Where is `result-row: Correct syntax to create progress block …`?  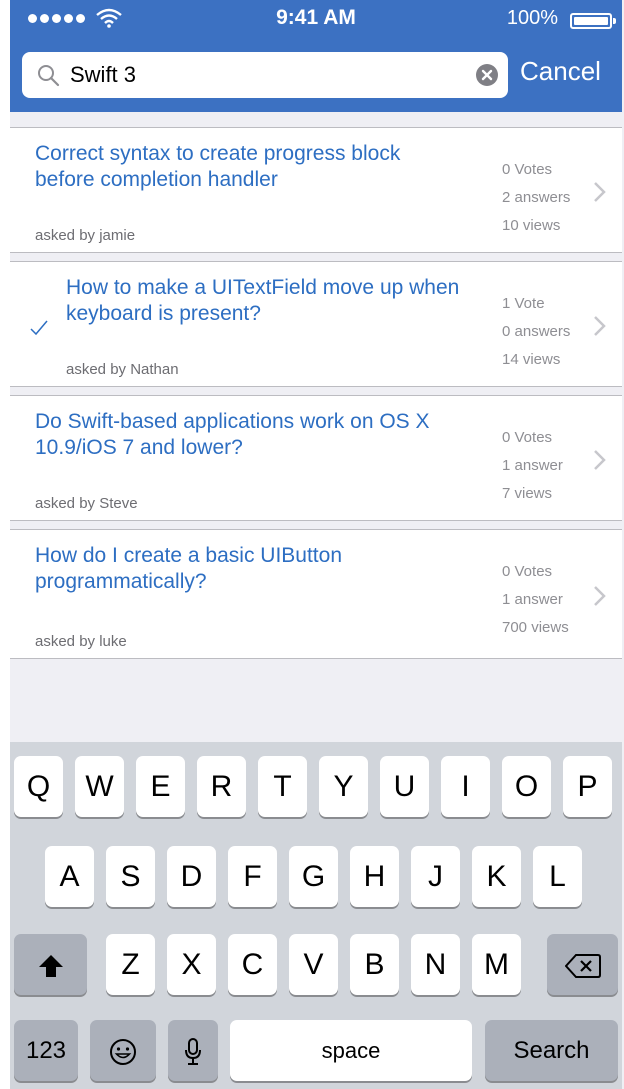 result-row: Correct syntax to create progress block … is located at coordinates (316, 190).